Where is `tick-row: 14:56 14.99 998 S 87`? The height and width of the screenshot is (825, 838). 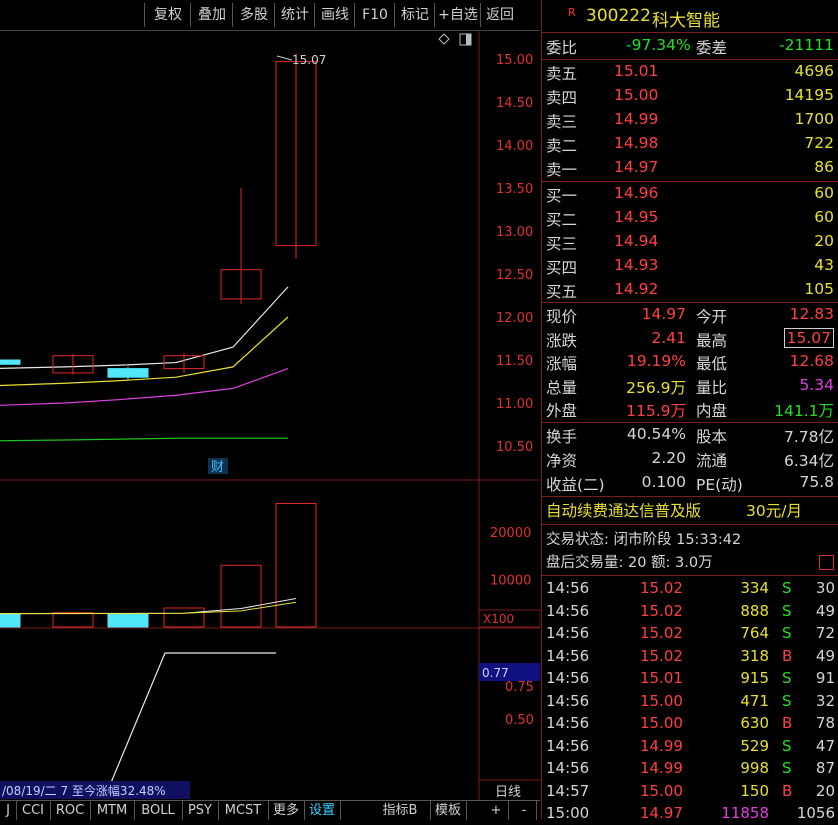
tick-row: 14:56 14.99 998 S 87 is located at coordinates (690, 768).